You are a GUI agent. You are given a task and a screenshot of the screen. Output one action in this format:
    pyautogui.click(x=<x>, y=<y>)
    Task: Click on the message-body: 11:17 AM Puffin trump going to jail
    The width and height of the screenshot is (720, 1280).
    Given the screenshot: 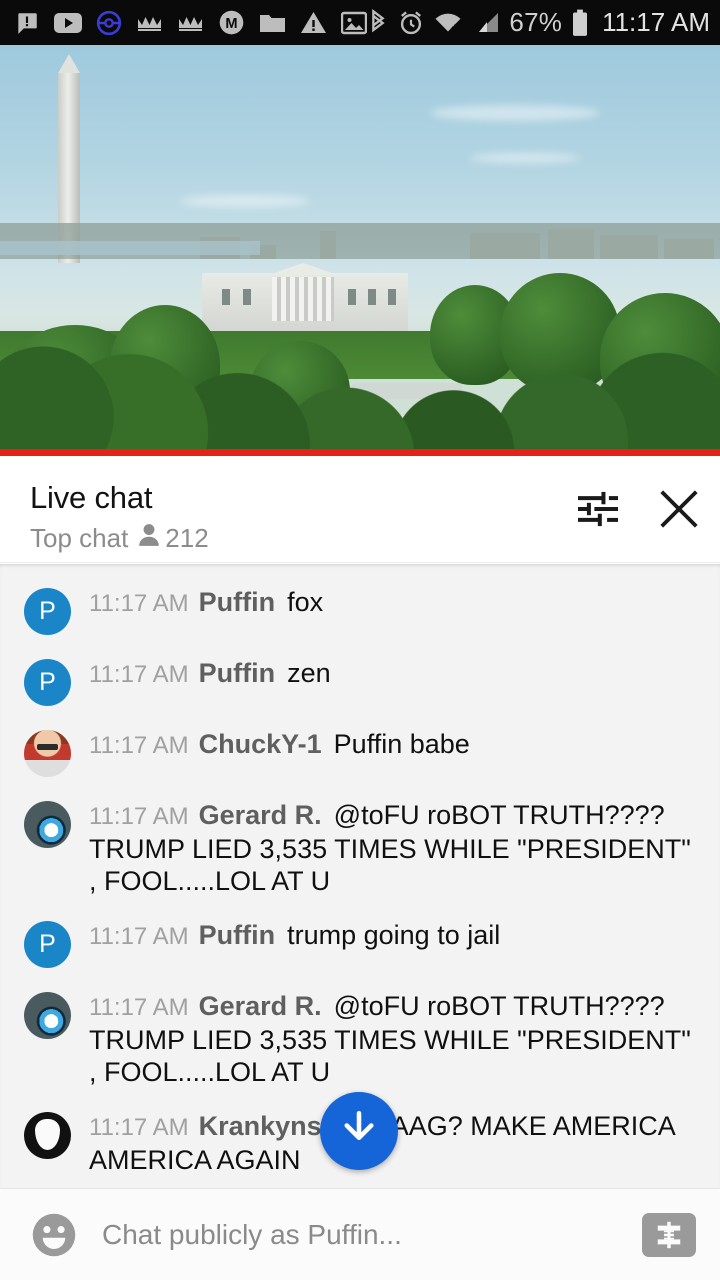 What is the action you would take?
    pyautogui.click(x=395, y=935)
    